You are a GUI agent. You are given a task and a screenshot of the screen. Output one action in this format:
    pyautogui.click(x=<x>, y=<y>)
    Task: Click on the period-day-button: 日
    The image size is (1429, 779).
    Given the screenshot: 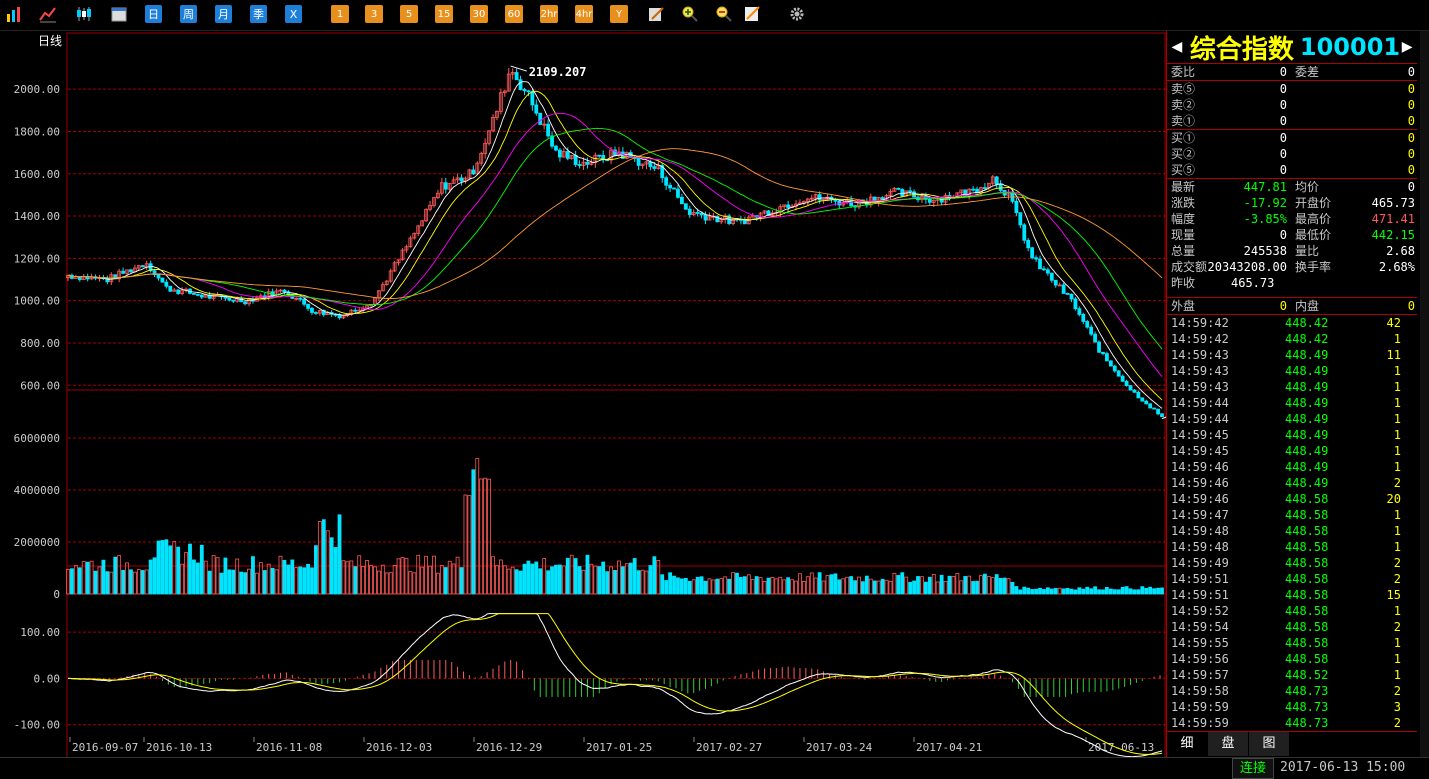 What is the action you would take?
    pyautogui.click(x=153, y=14)
    